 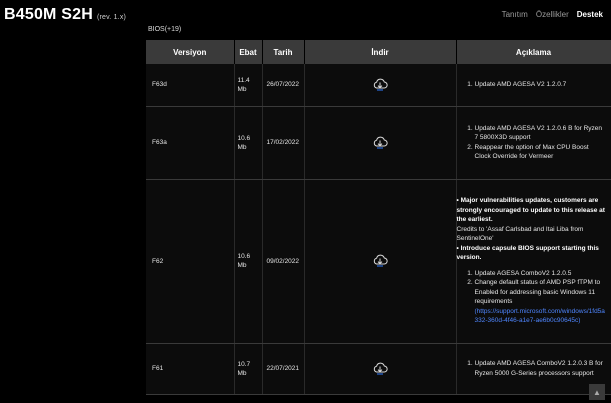 I want to click on header-download: İndir, so click(x=380, y=52).